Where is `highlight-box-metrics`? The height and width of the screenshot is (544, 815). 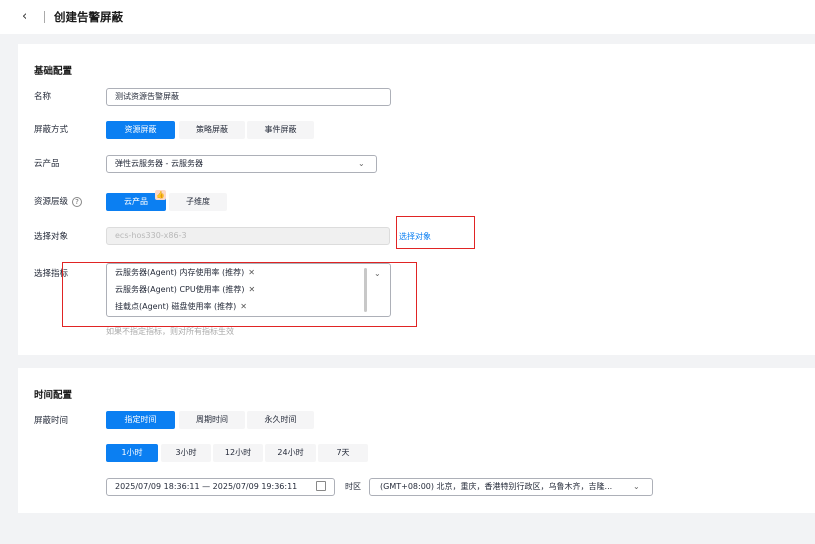
highlight-box-metrics is located at coordinates (239, 294).